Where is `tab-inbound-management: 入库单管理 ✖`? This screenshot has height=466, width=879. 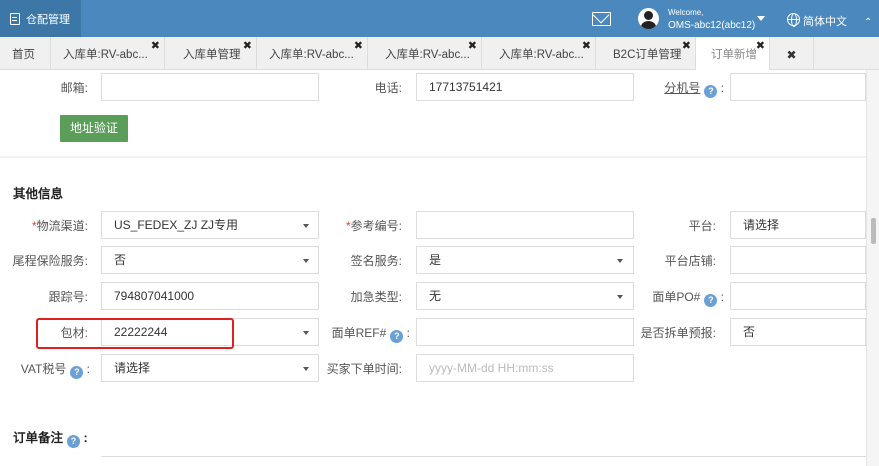 tab-inbound-management: 入库单管理 ✖ is located at coordinates (211, 53).